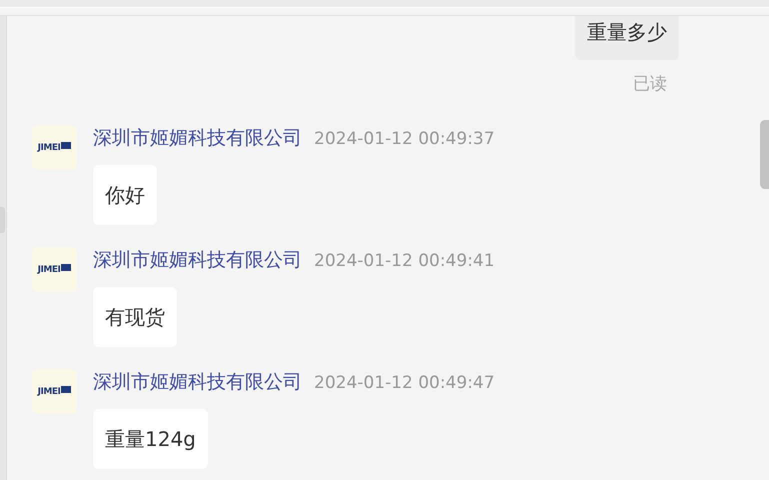 Image resolution: width=769 pixels, height=480 pixels. Describe the element at coordinates (135, 317) in the screenshot. I see `message-bubble: 有现货` at that location.